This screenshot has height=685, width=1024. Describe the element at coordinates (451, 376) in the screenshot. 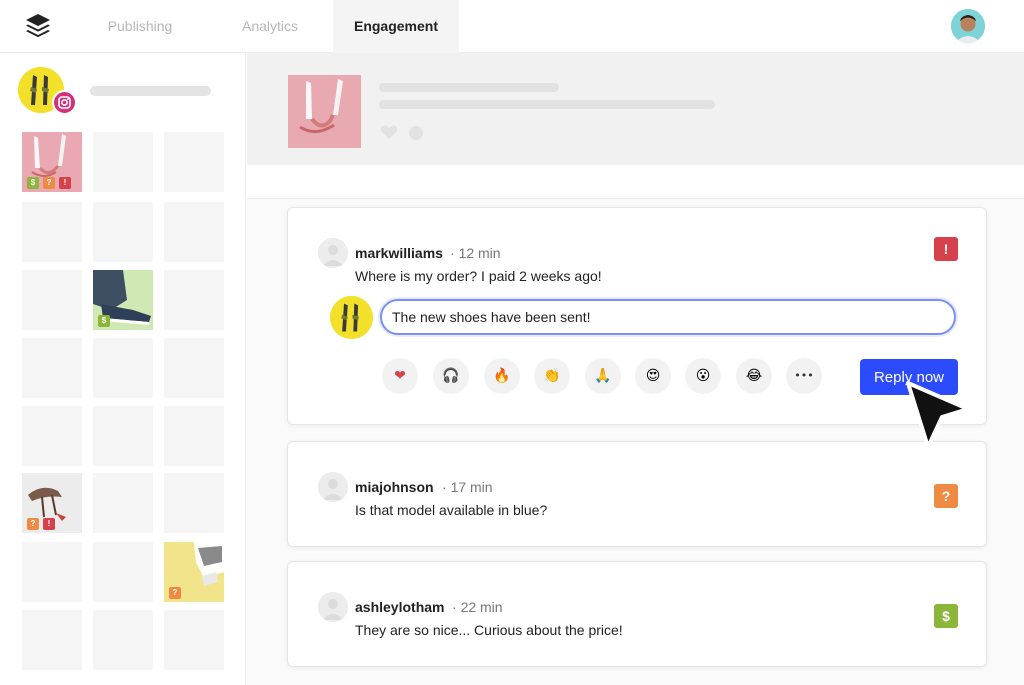

I see `emoji-headphones-button: 🎧` at that location.